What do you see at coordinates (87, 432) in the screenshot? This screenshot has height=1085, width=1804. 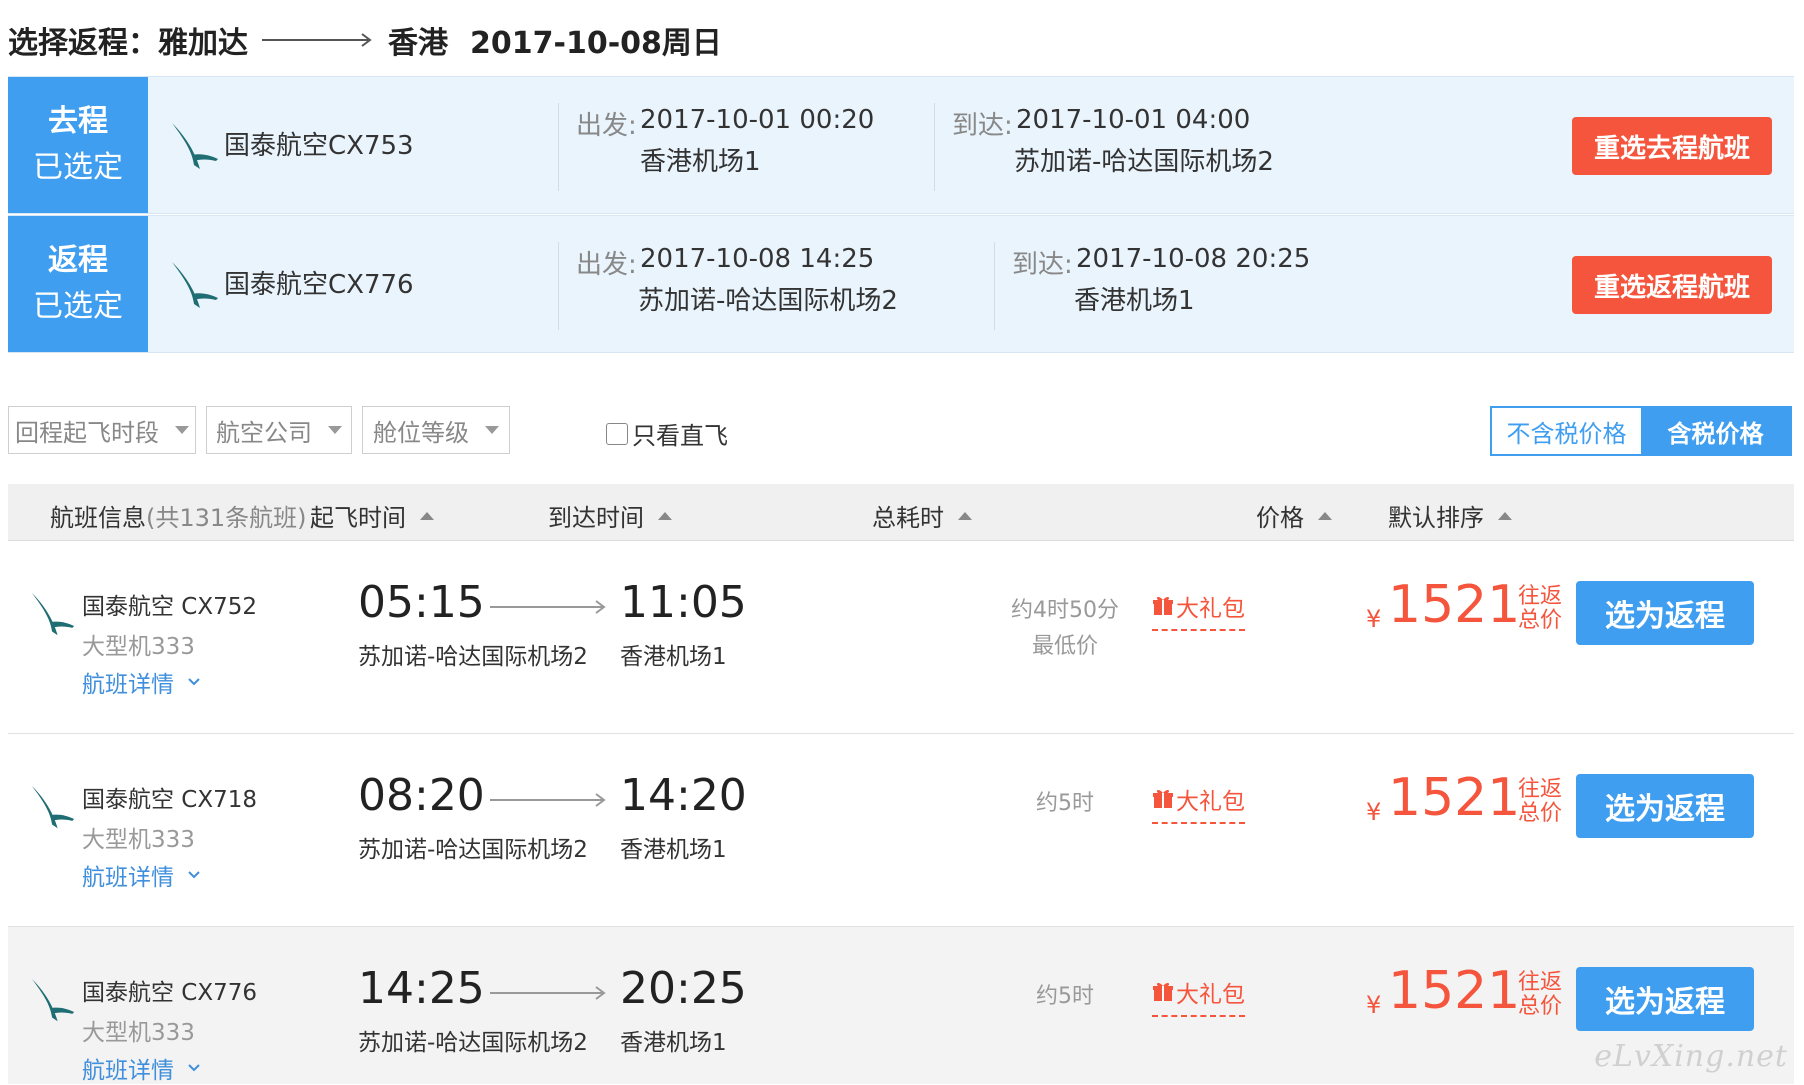 I see `filter-departure-time-label: 回程起飞时段` at bounding box center [87, 432].